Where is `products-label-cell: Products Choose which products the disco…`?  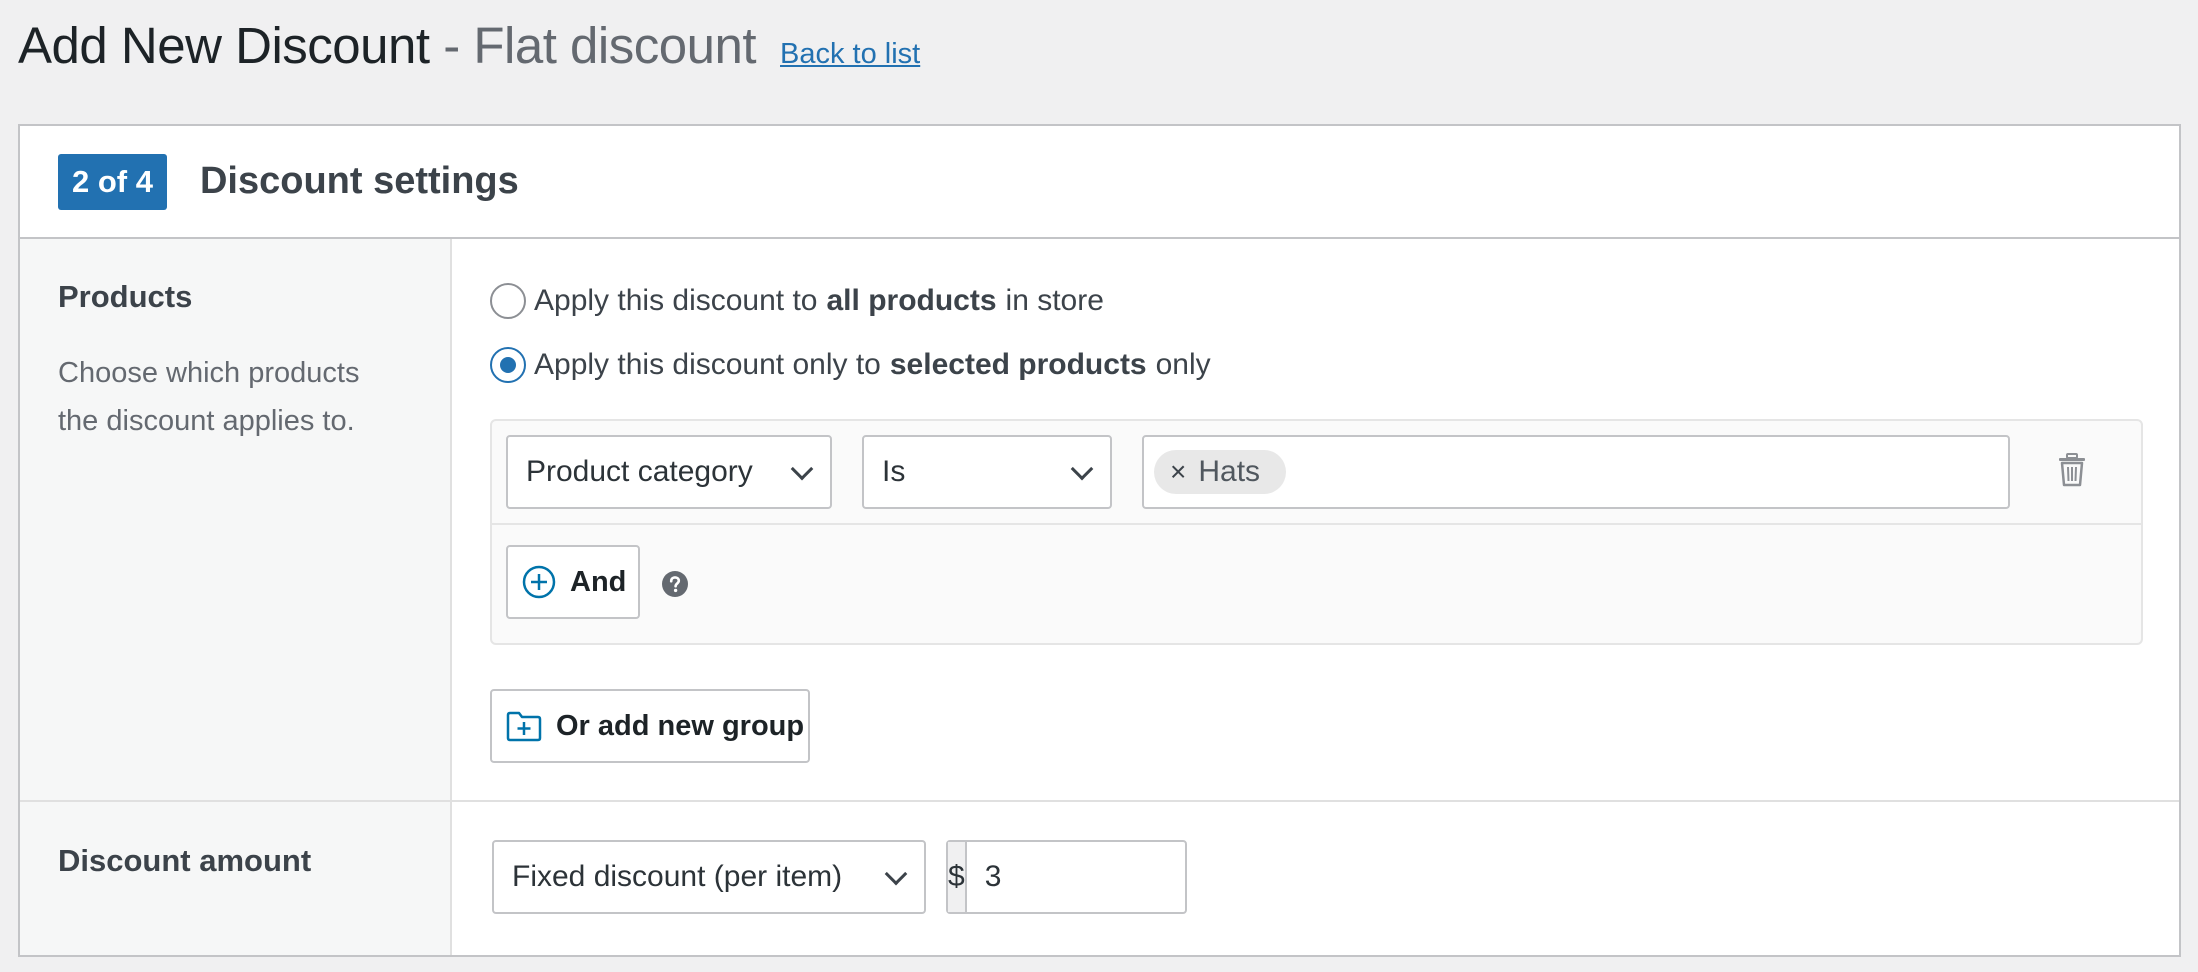
products-label-cell: Products Choose which products the disco… is located at coordinates (236, 519).